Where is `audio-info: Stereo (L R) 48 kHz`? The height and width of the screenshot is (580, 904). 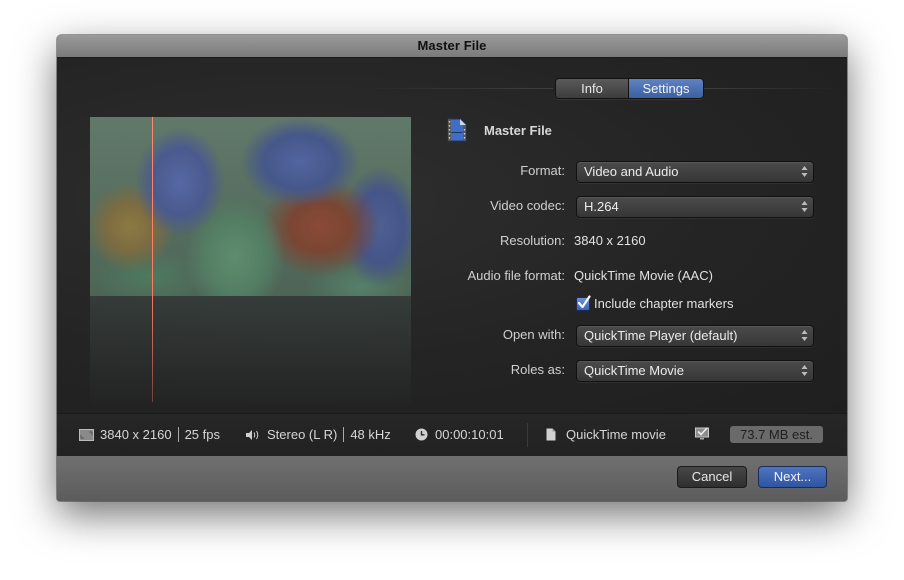
audio-info: Stereo (L R) 48 kHz is located at coordinates (318, 434).